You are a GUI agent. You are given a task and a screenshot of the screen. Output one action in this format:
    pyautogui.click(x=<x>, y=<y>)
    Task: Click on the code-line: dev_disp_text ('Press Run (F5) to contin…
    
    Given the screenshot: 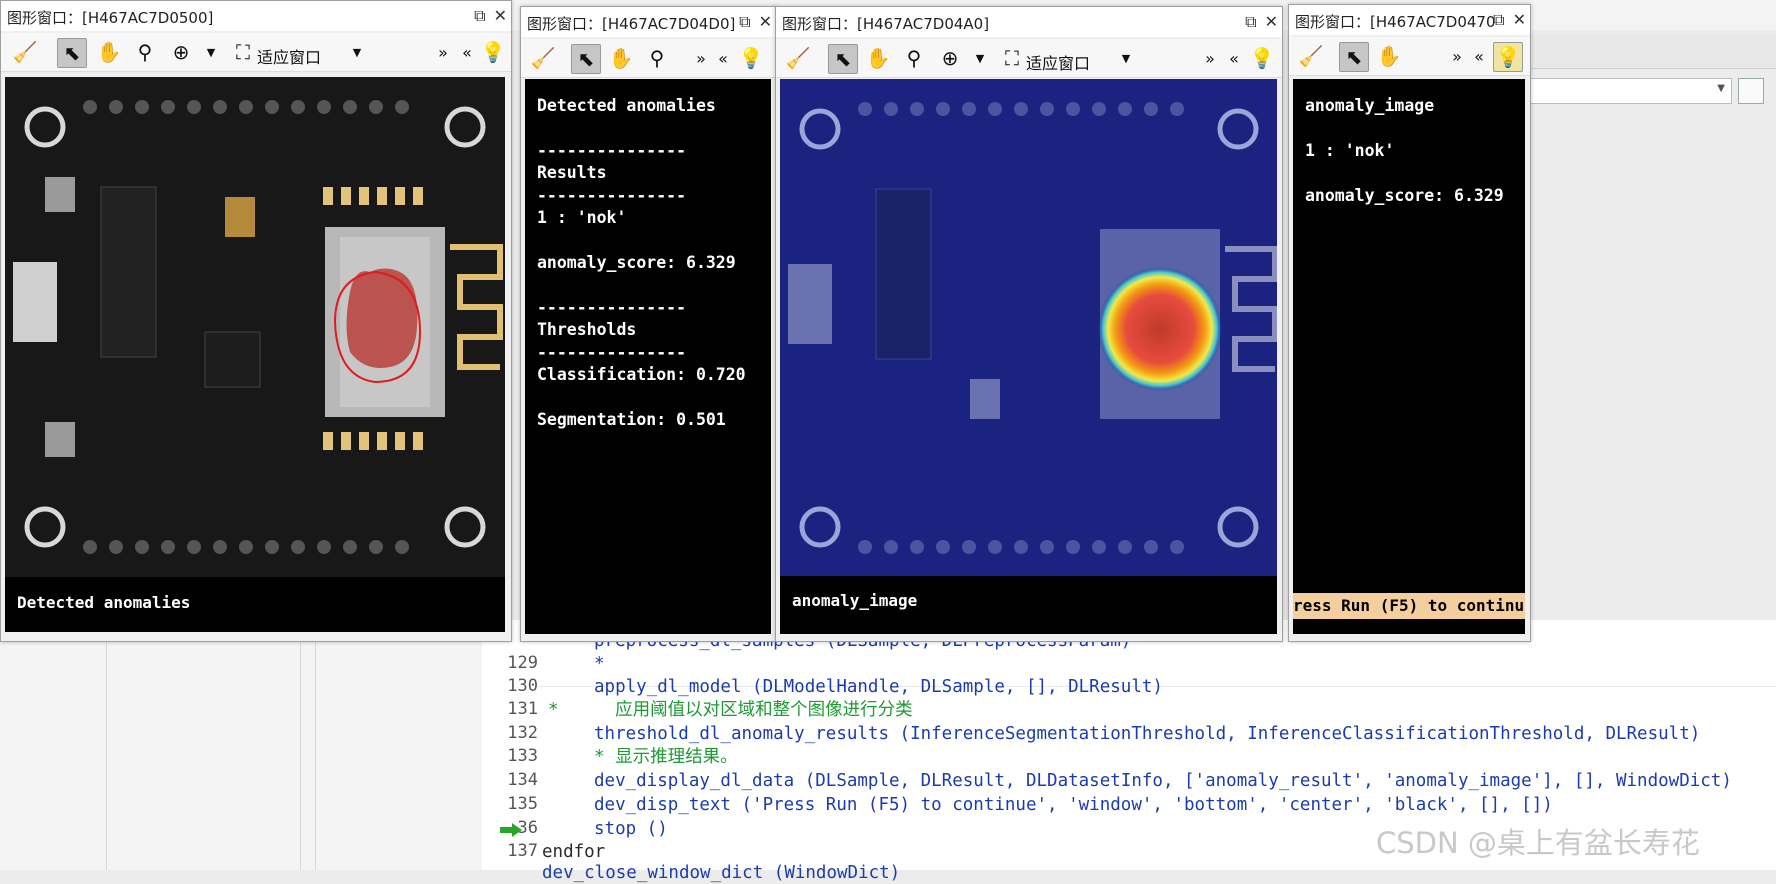 What is the action you would take?
    pyautogui.click(x=1073, y=805)
    